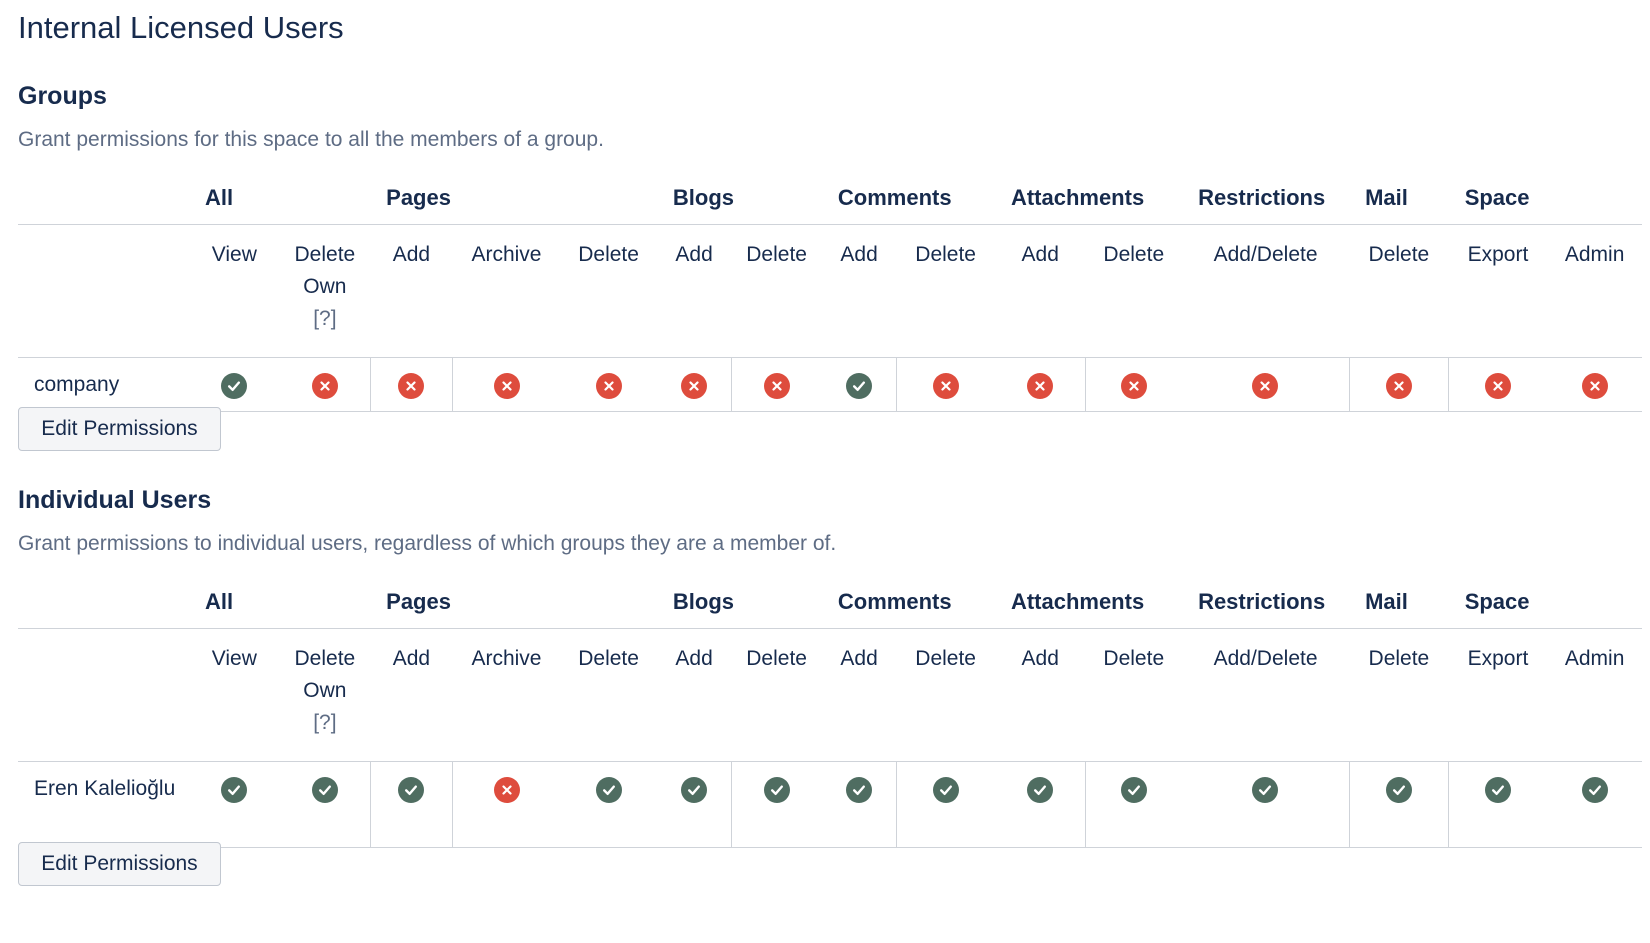 The height and width of the screenshot is (943, 1650). What do you see at coordinates (104, 804) in the screenshot?
I see `user-name: Eren Kalelioğlu` at bounding box center [104, 804].